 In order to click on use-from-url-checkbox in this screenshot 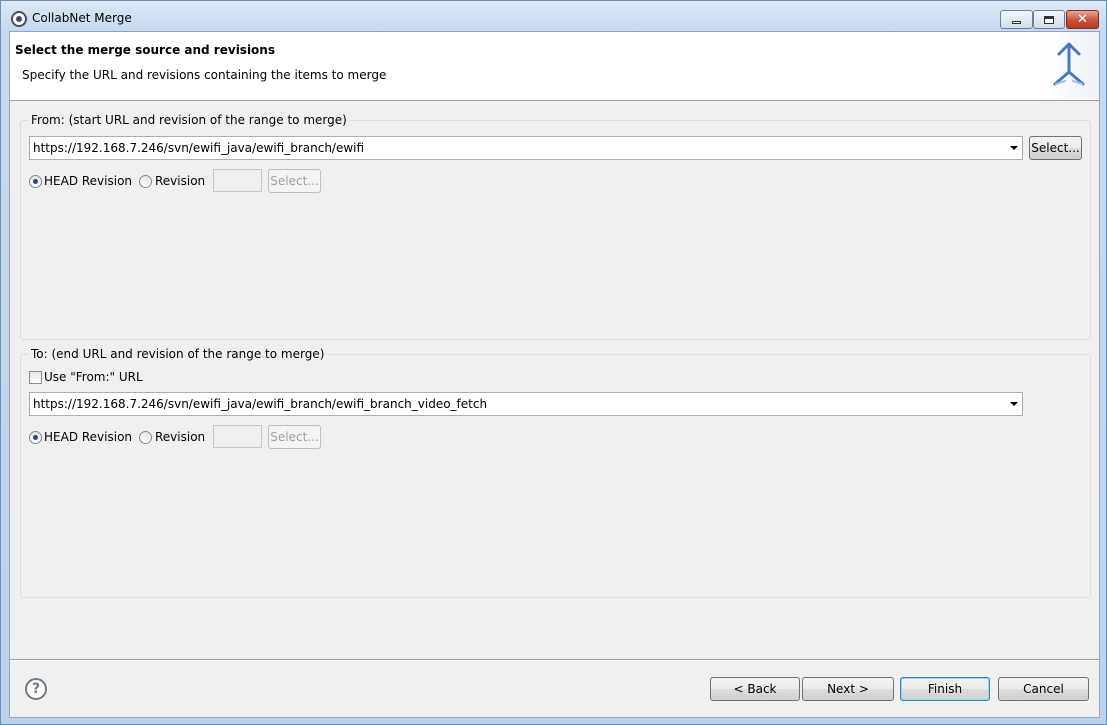, I will do `click(35, 377)`.